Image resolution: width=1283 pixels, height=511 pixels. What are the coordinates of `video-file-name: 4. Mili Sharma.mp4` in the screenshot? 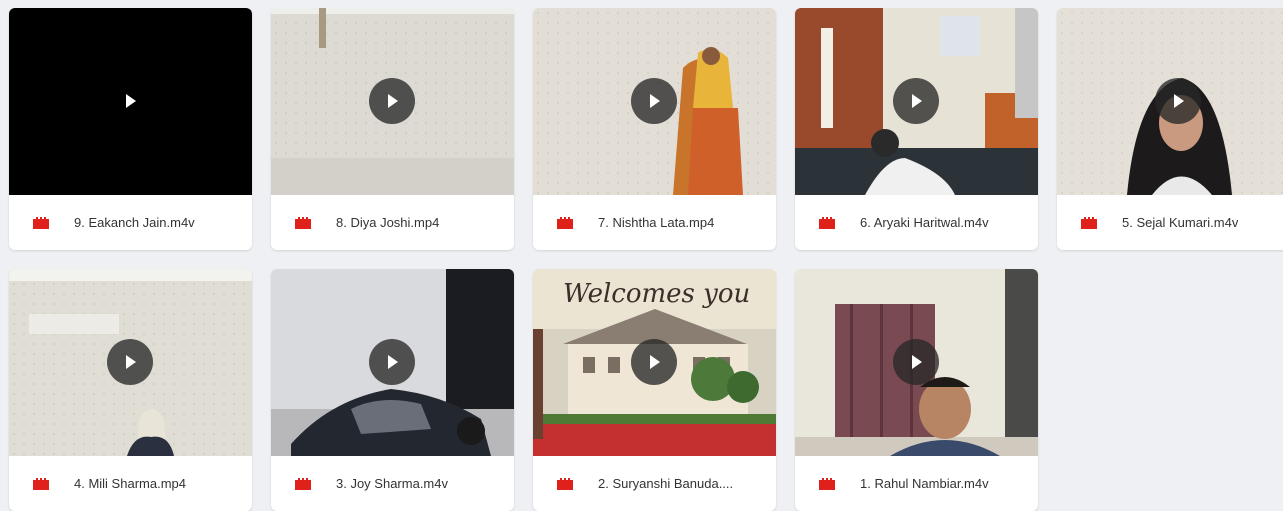 It's located at (130, 483).